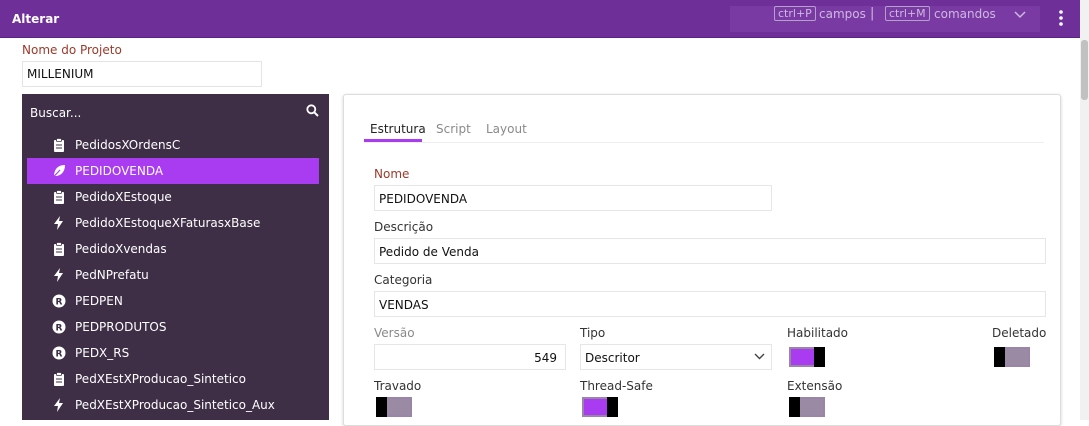  Describe the element at coordinates (72, 50) in the screenshot. I see `project-name-label: Nome do Projeto` at that location.